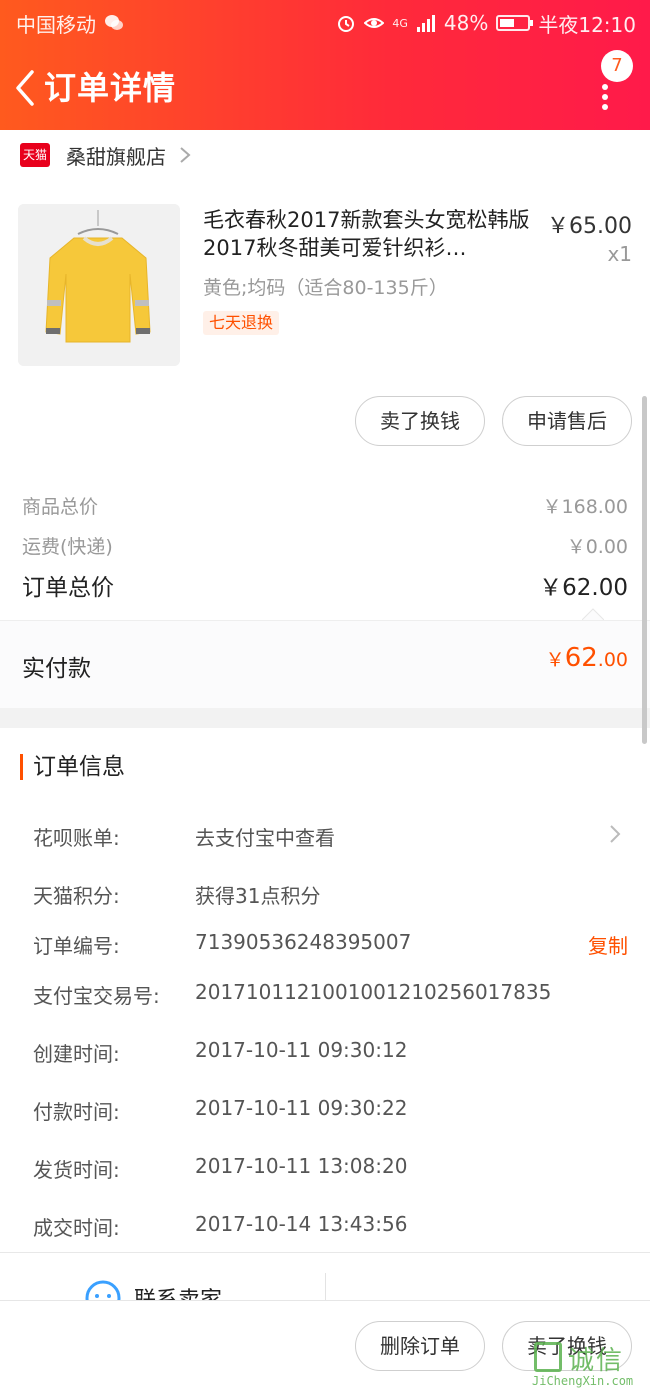  Describe the element at coordinates (301, 1166) in the screenshot. I see `info-value: 2017-10-11 13:08:20` at that location.